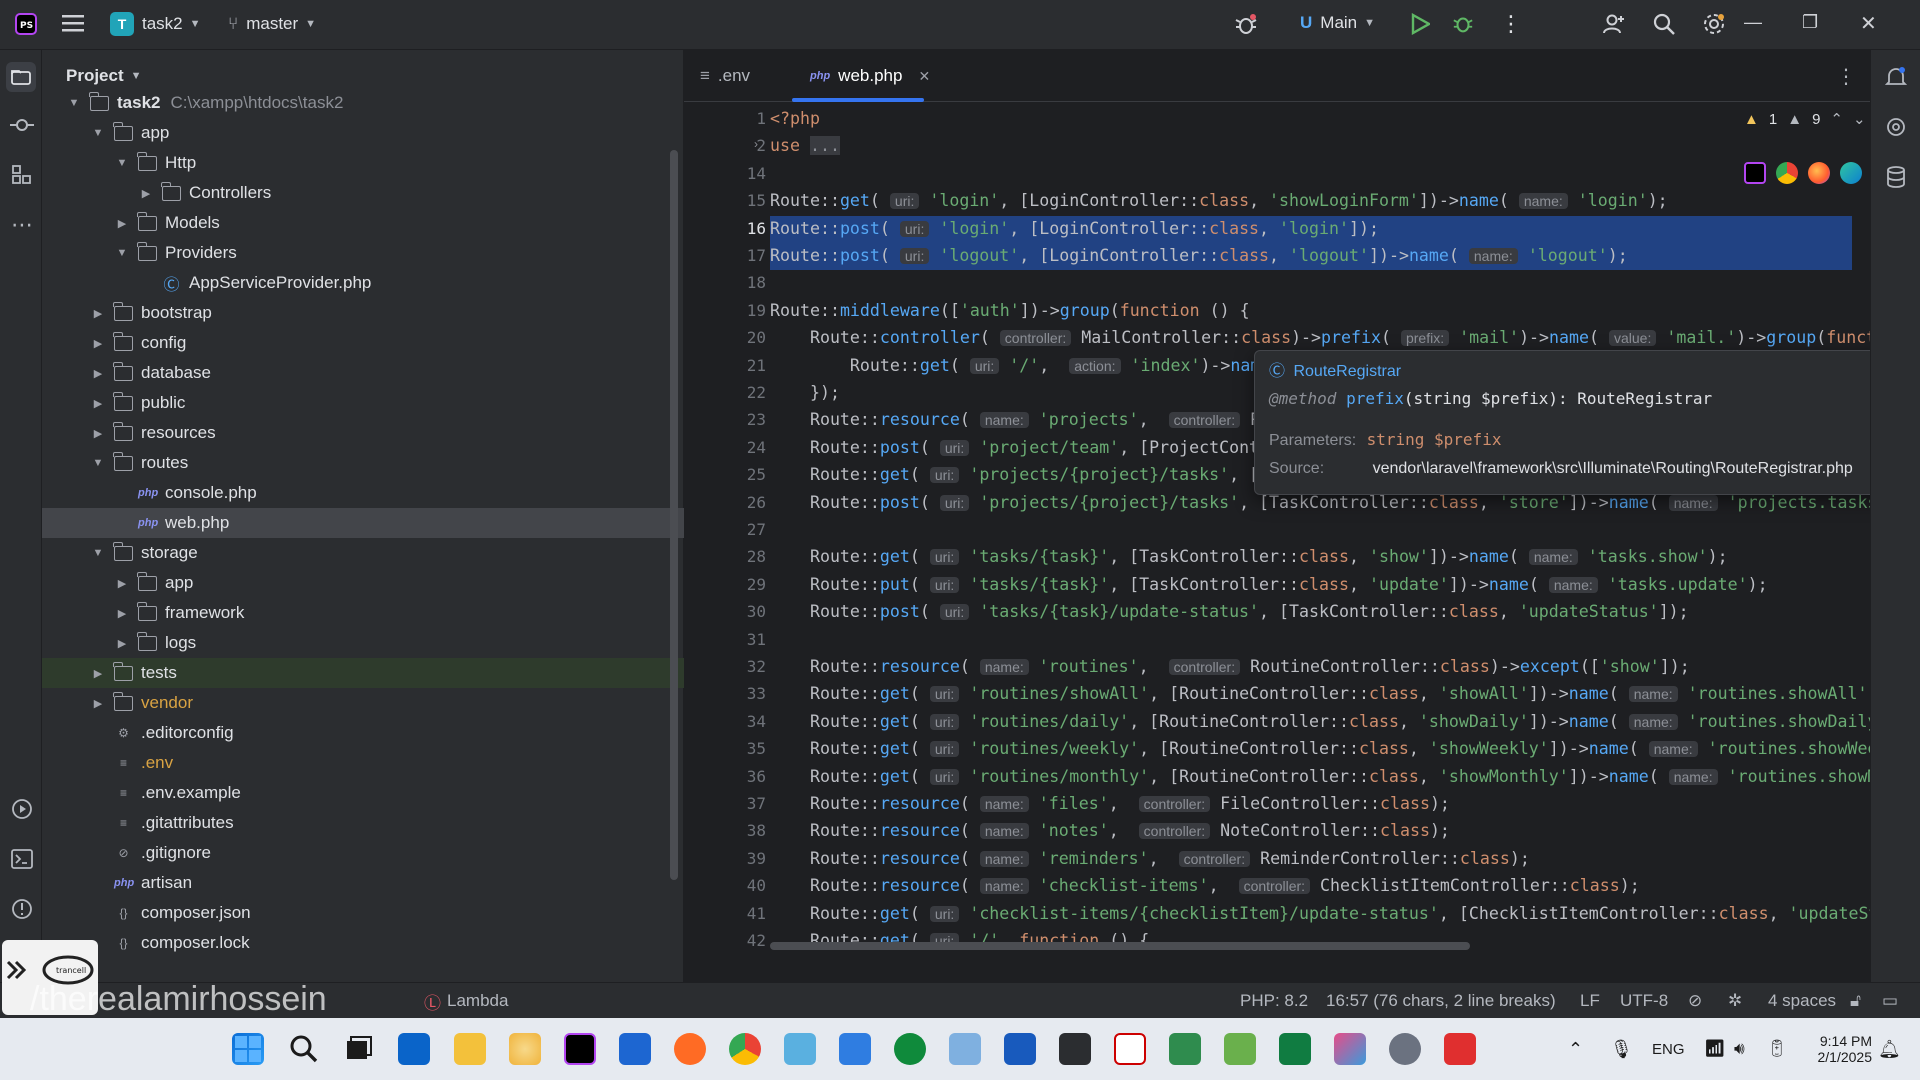 This screenshot has height=1080, width=1920. What do you see at coordinates (795, 119) in the screenshot?
I see `code-line: <?php` at bounding box center [795, 119].